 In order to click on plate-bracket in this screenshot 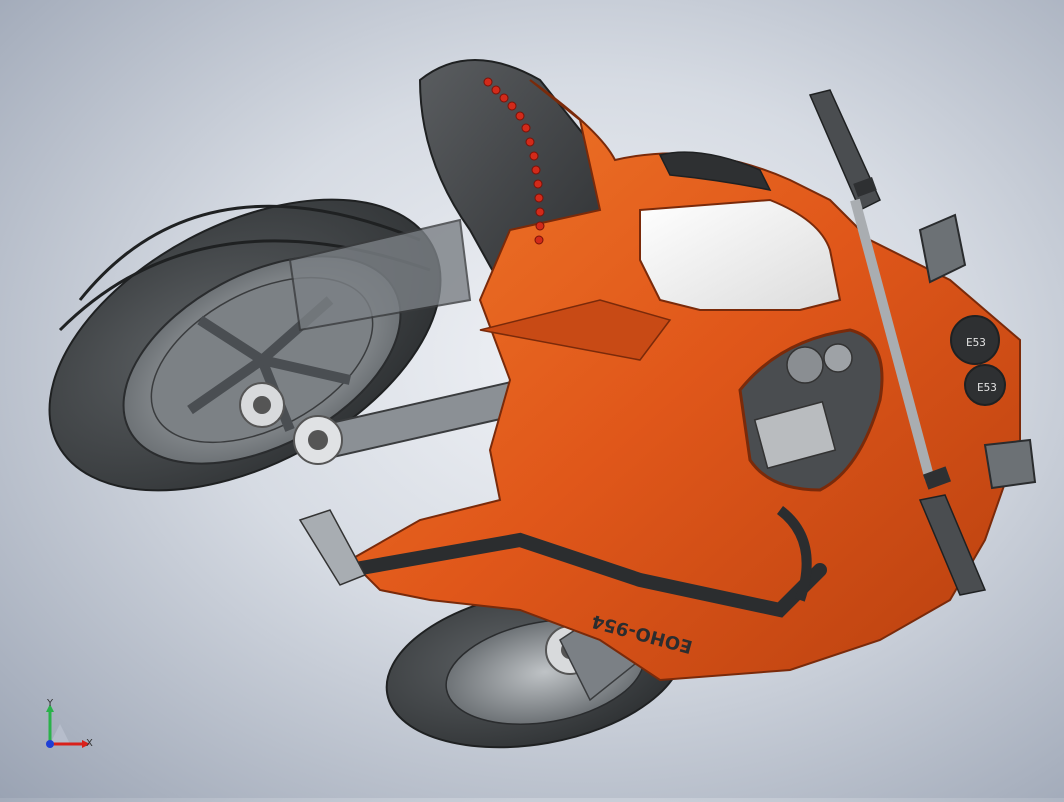, I will do `click(332, 547)`.